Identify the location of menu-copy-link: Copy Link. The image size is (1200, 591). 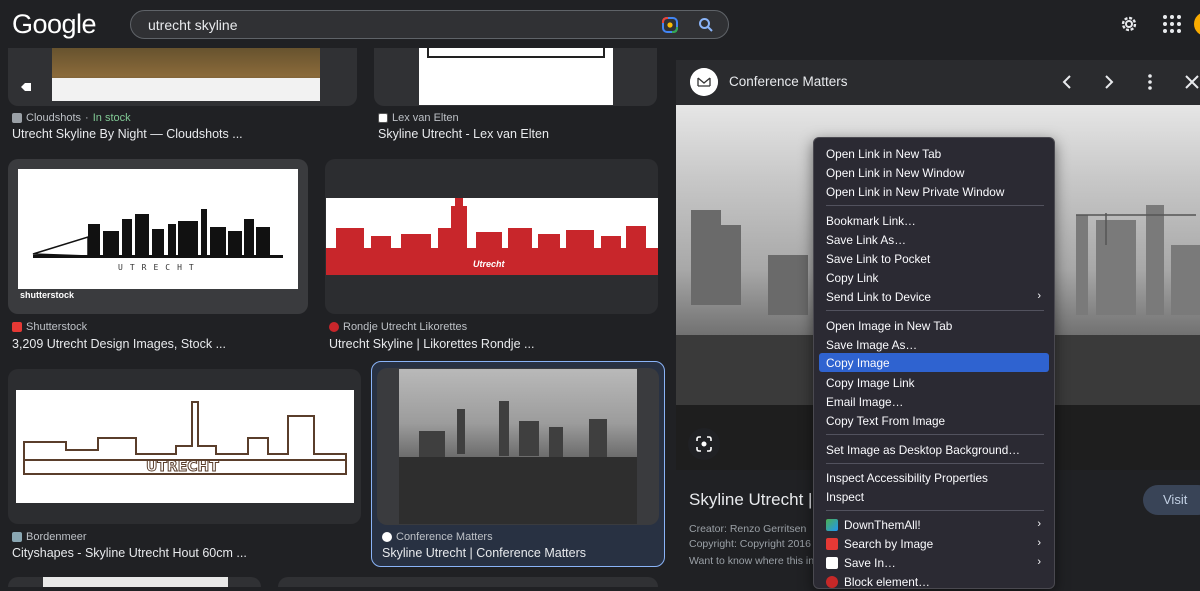
(934, 277).